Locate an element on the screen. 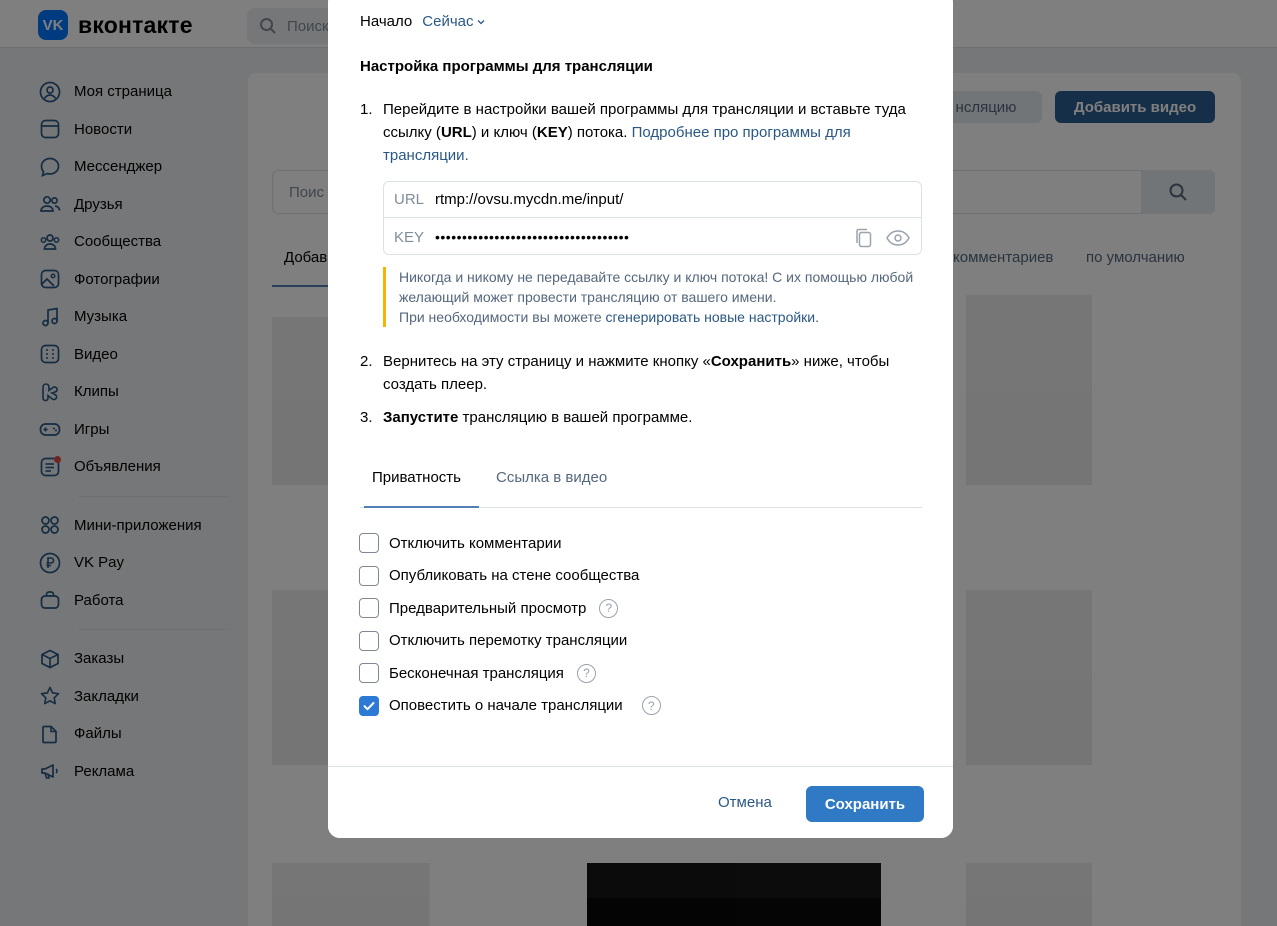 Image resolution: width=1277 pixels, height=926 pixels. key-row: KEY •••••••••••••••••••••••••••••••••••• is located at coordinates (652, 237).